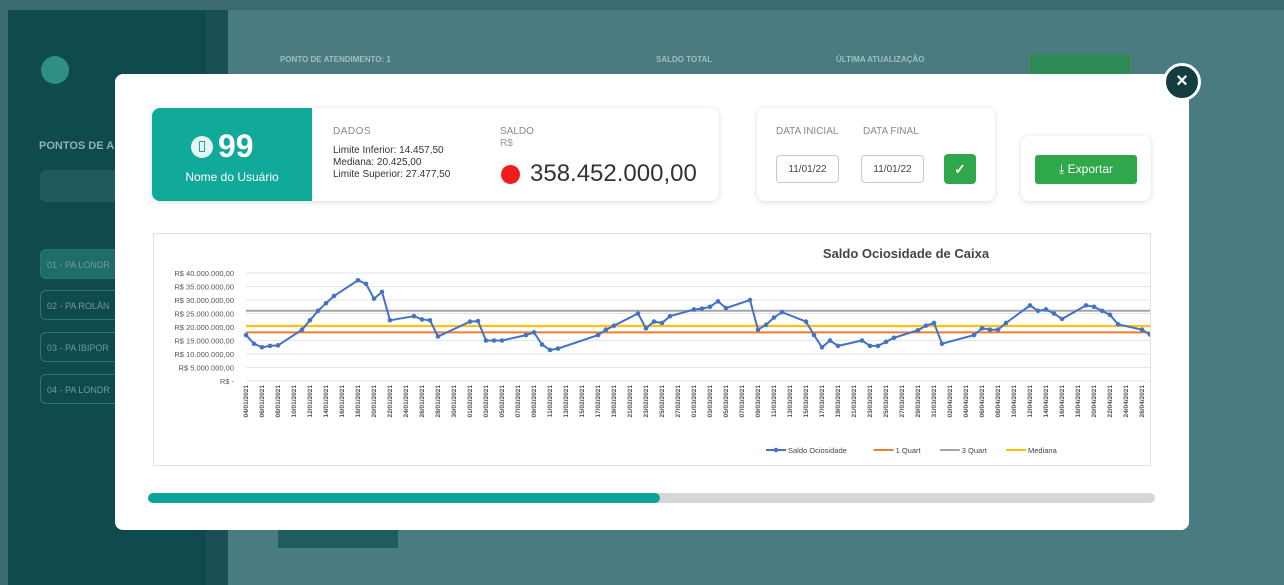 The height and width of the screenshot is (585, 1284). Describe the element at coordinates (906, 253) in the screenshot. I see `chart-title: Saldo Ociosidade de Caixa` at that location.